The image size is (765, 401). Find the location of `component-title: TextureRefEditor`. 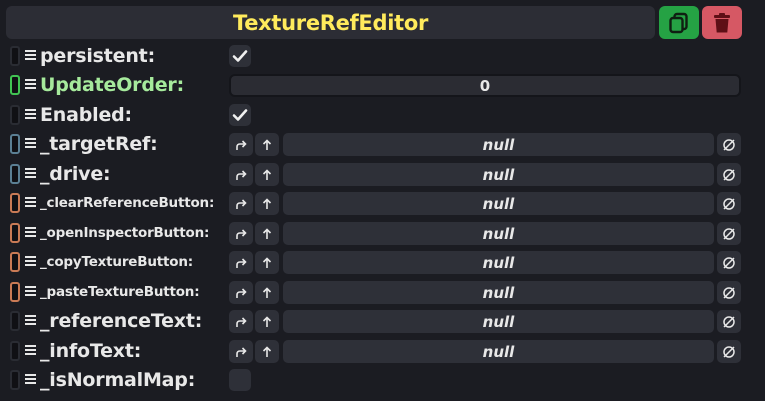

component-title: TextureRefEditor is located at coordinates (330, 22).